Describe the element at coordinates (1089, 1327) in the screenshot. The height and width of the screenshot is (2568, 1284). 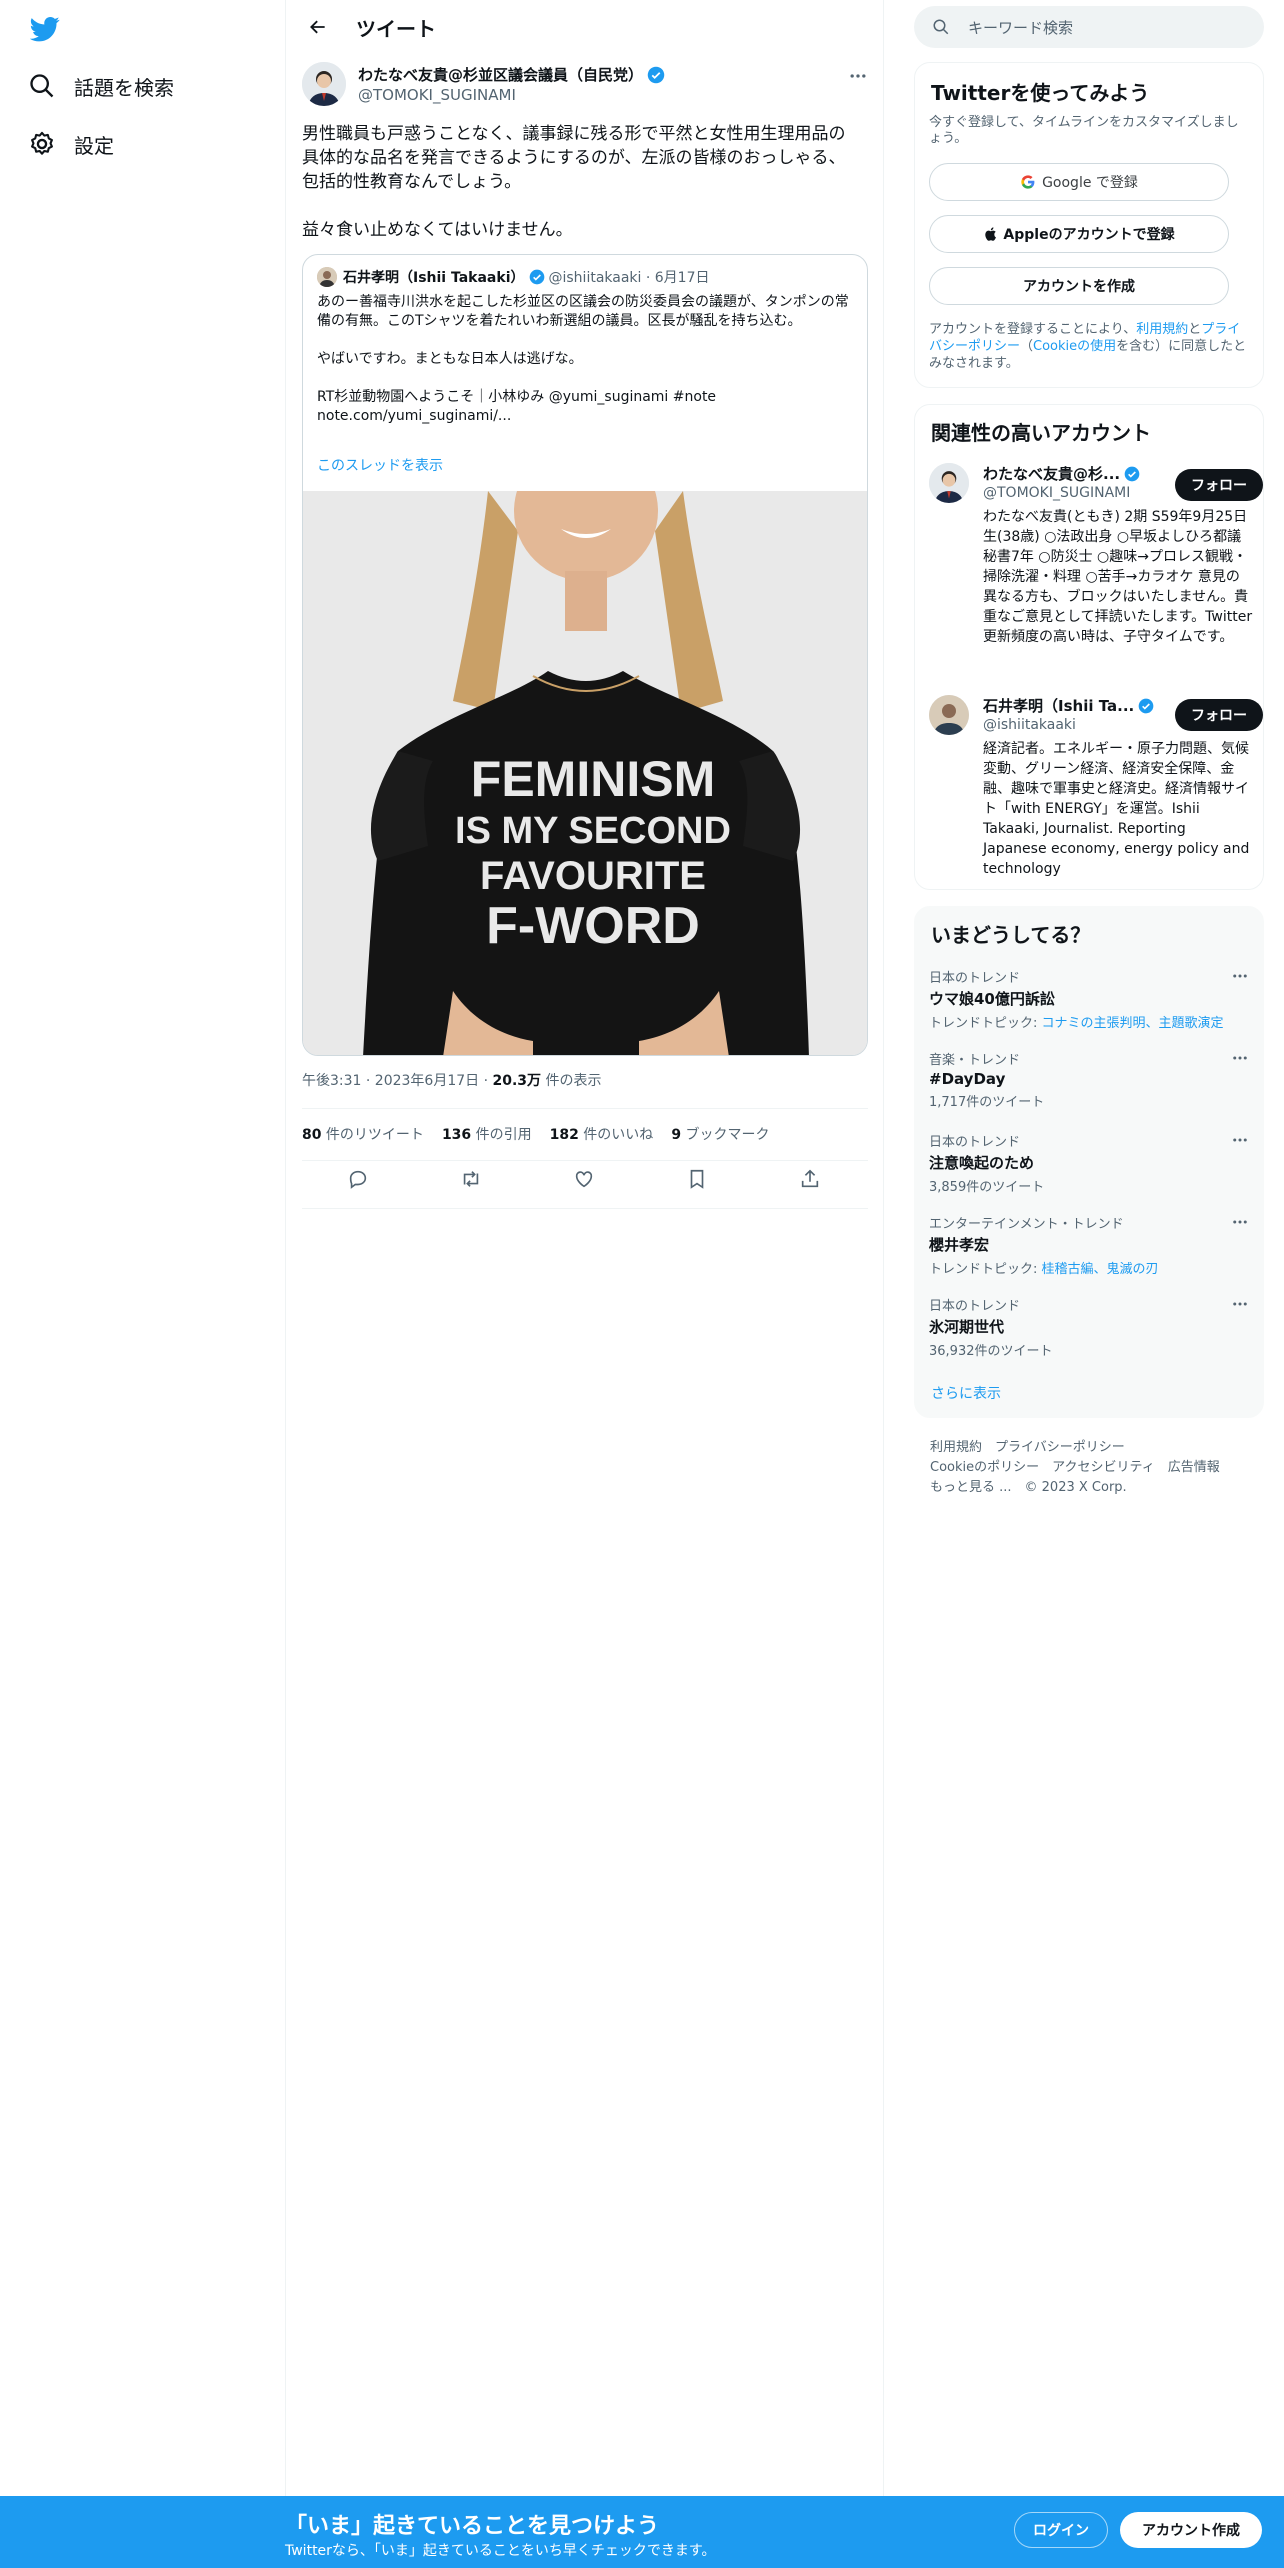
I see `trend-item: 日本のトレンド 氷河期世代 36,932件のツイート` at that location.